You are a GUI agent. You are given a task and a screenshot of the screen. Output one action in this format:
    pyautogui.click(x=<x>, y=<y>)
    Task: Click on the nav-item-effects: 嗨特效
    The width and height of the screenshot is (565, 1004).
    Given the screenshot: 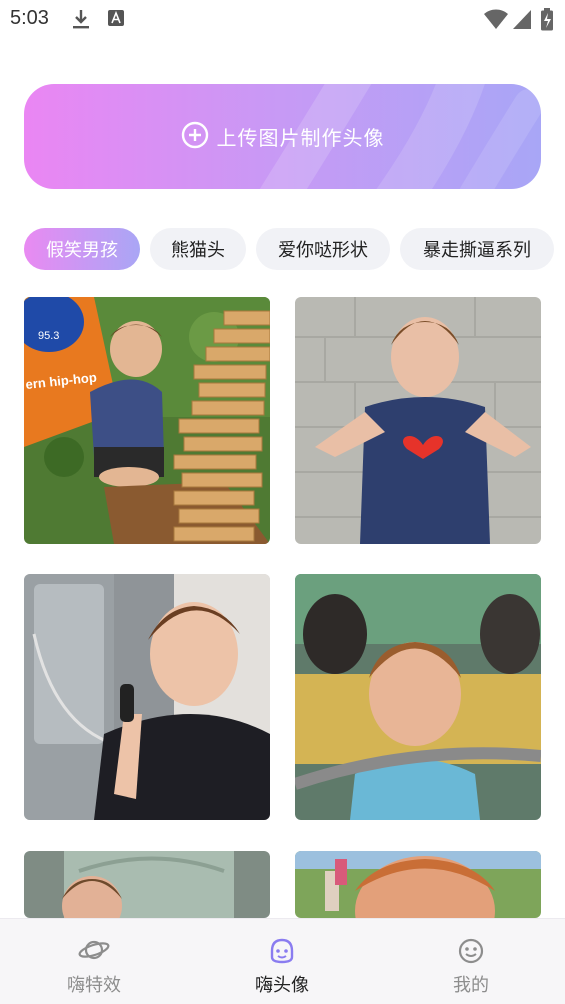 What is the action you would take?
    pyautogui.click(x=94, y=961)
    